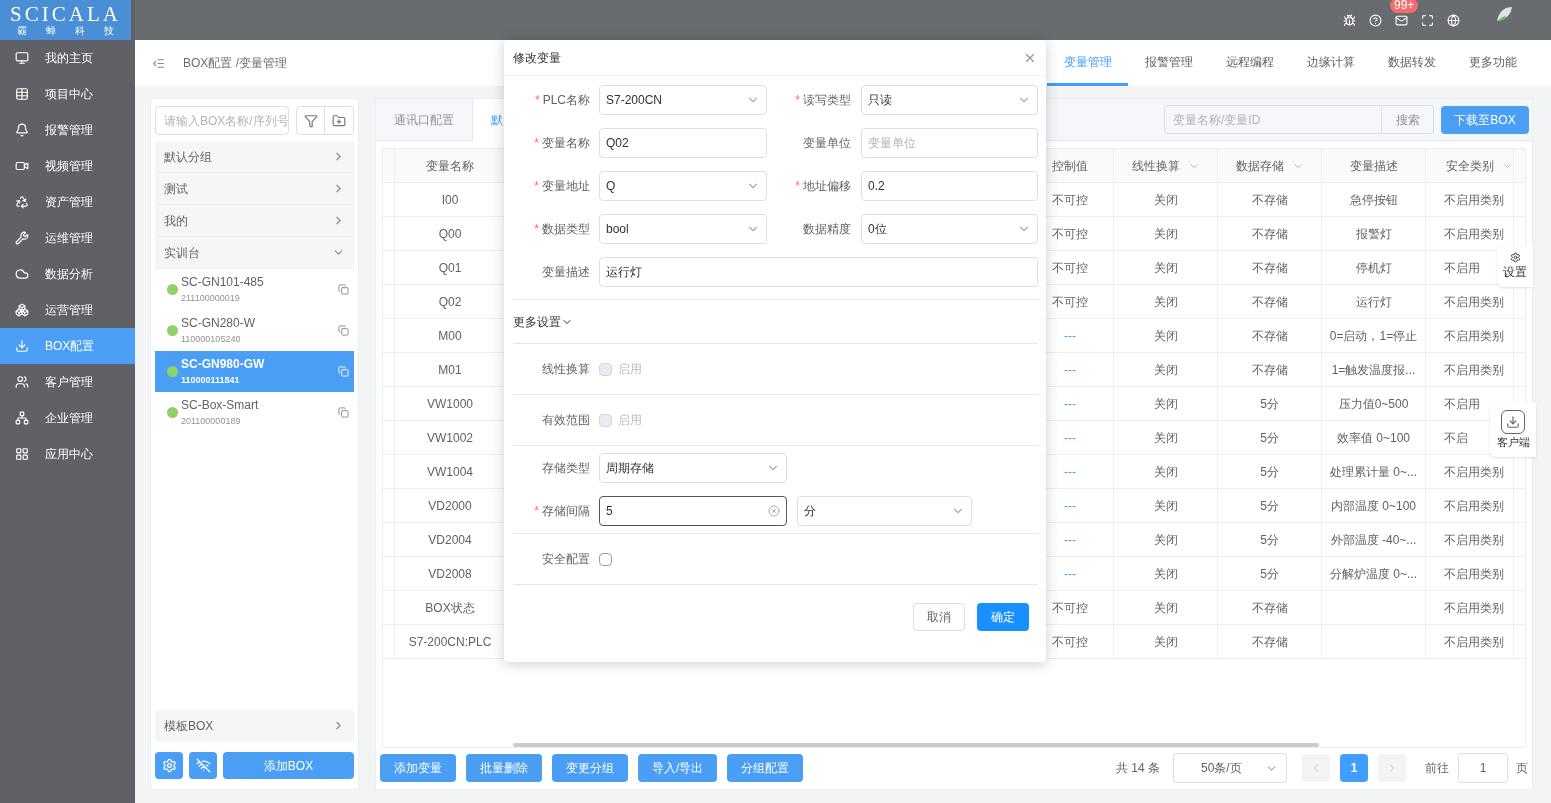 This screenshot has width=1551, height=803. I want to click on menu-fold-icon, so click(158, 63).